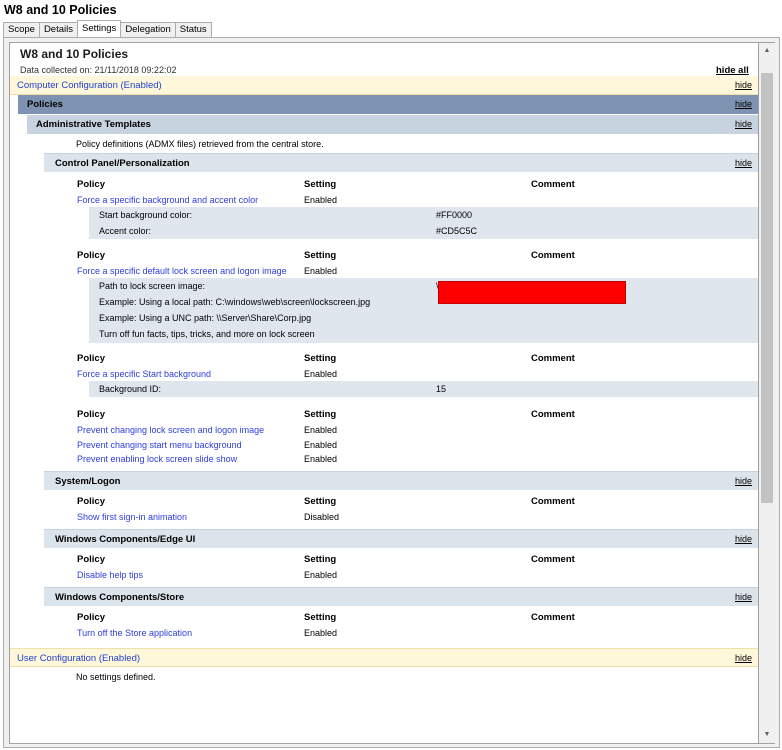  I want to click on detail-value: 15, so click(441, 389).